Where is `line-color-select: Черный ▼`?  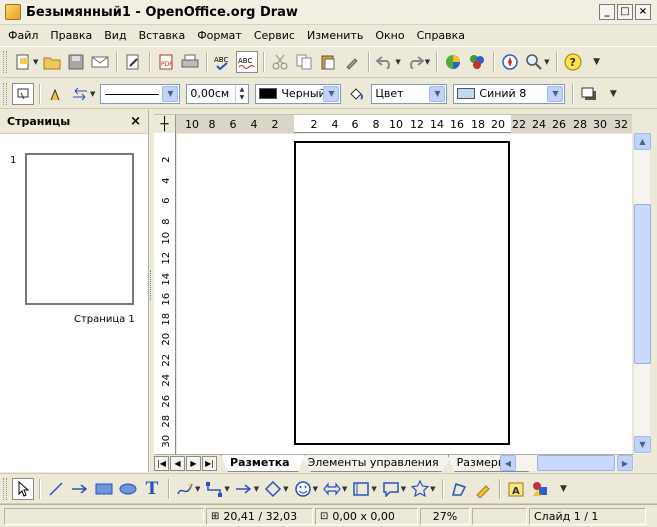 line-color-select: Черный ▼ is located at coordinates (298, 93).